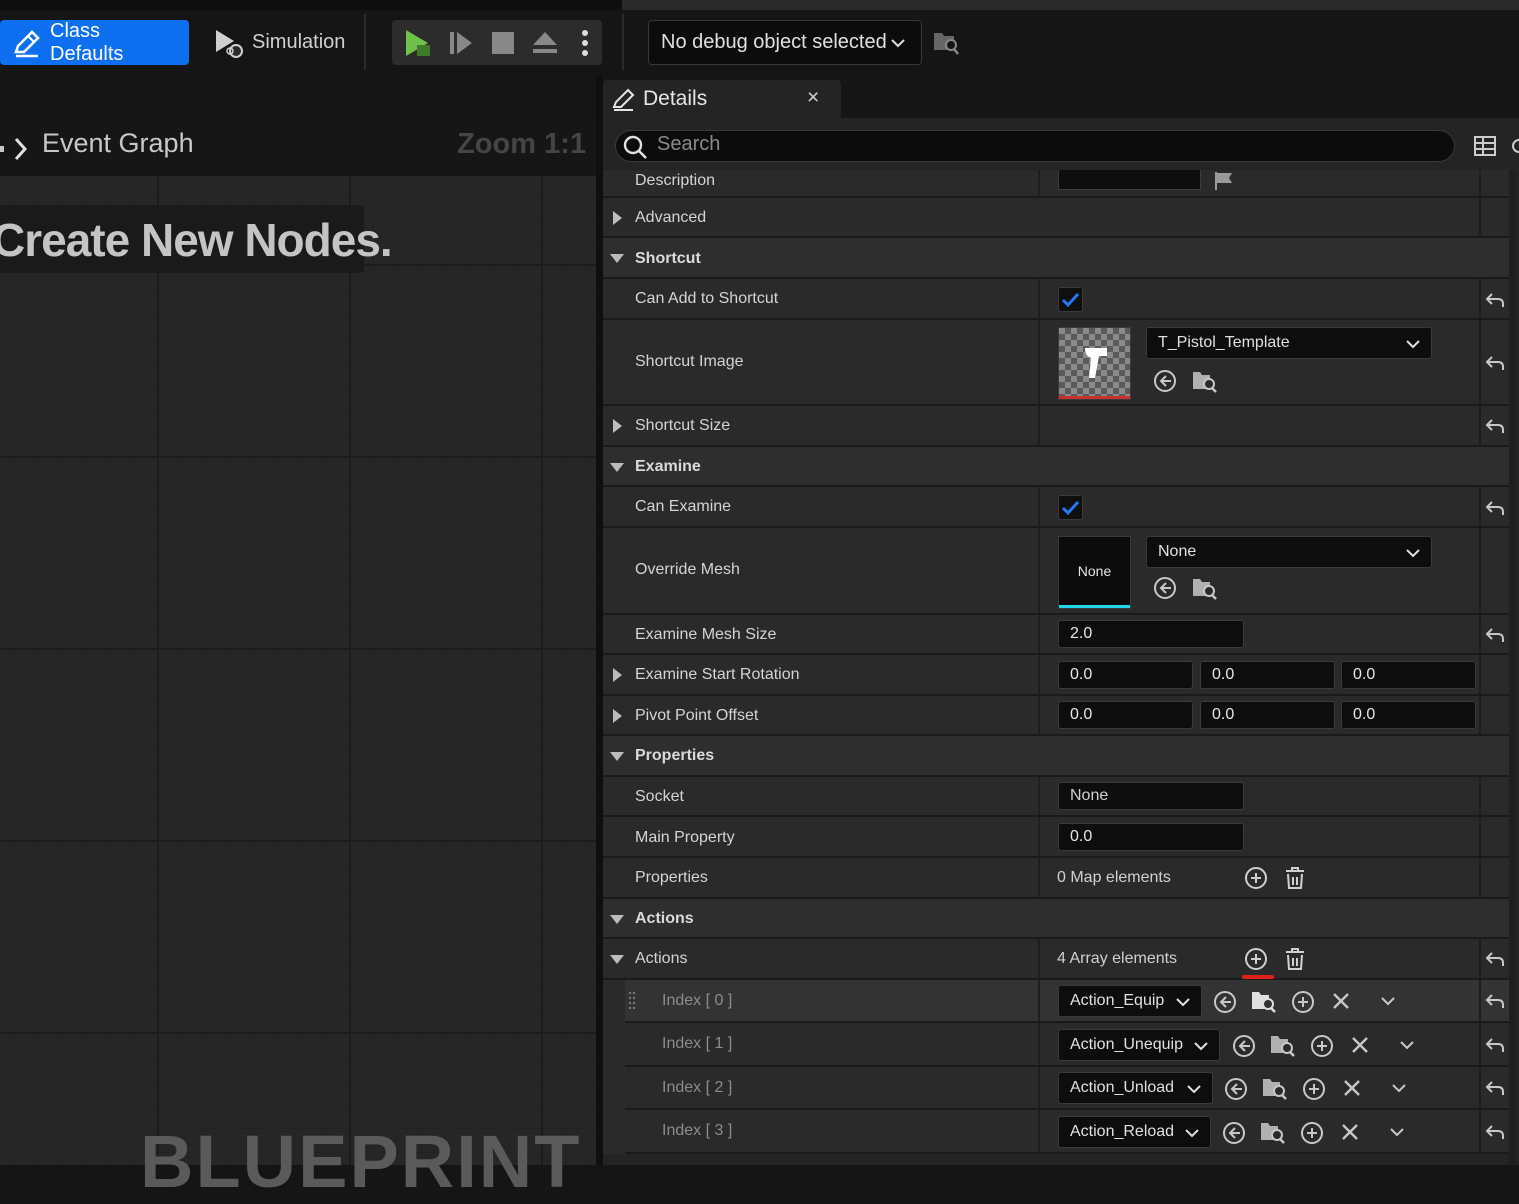  I want to click on row-examine-start-rotation: Examine Start Rotation 0.0 0.0 0.0, so click(1059, 675).